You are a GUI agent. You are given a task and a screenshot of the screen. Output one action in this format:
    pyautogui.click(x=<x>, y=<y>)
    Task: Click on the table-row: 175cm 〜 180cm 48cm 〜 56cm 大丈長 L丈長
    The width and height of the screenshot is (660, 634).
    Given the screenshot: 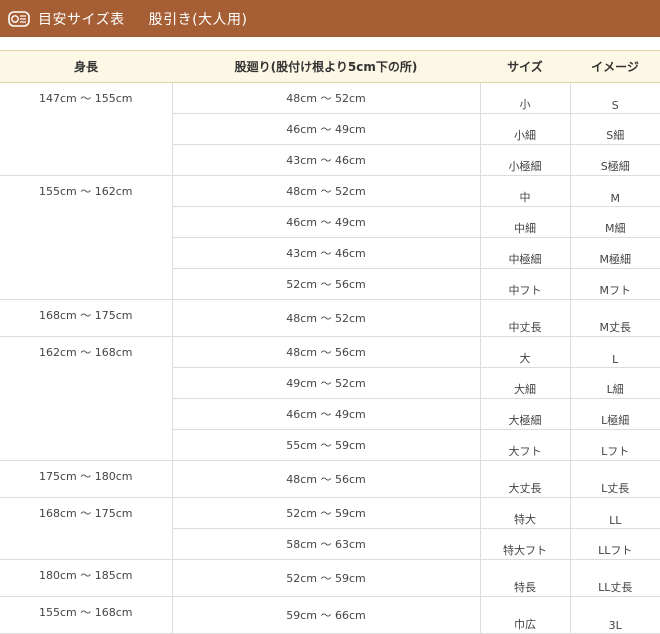 What is the action you would take?
    pyautogui.click(x=330, y=479)
    